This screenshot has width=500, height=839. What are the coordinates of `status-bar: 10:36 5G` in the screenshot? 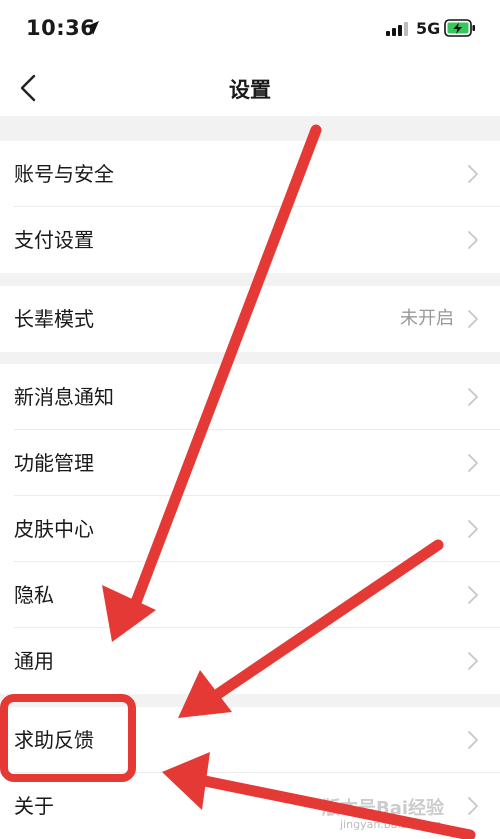 It's located at (250, 30).